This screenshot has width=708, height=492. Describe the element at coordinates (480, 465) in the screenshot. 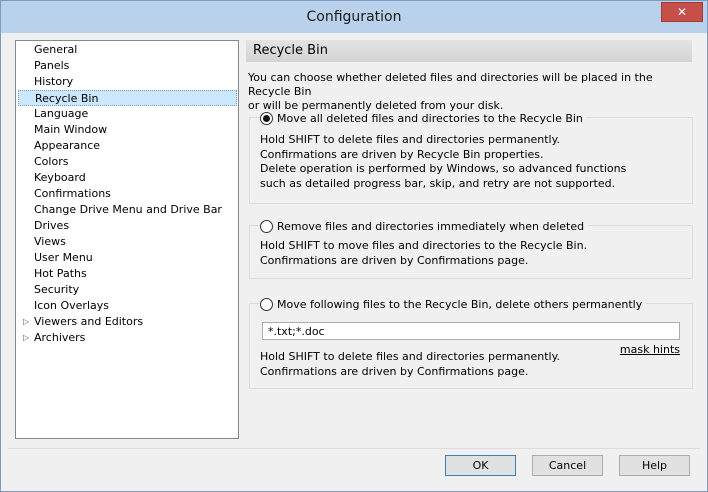

I see `ok-button: OK` at that location.